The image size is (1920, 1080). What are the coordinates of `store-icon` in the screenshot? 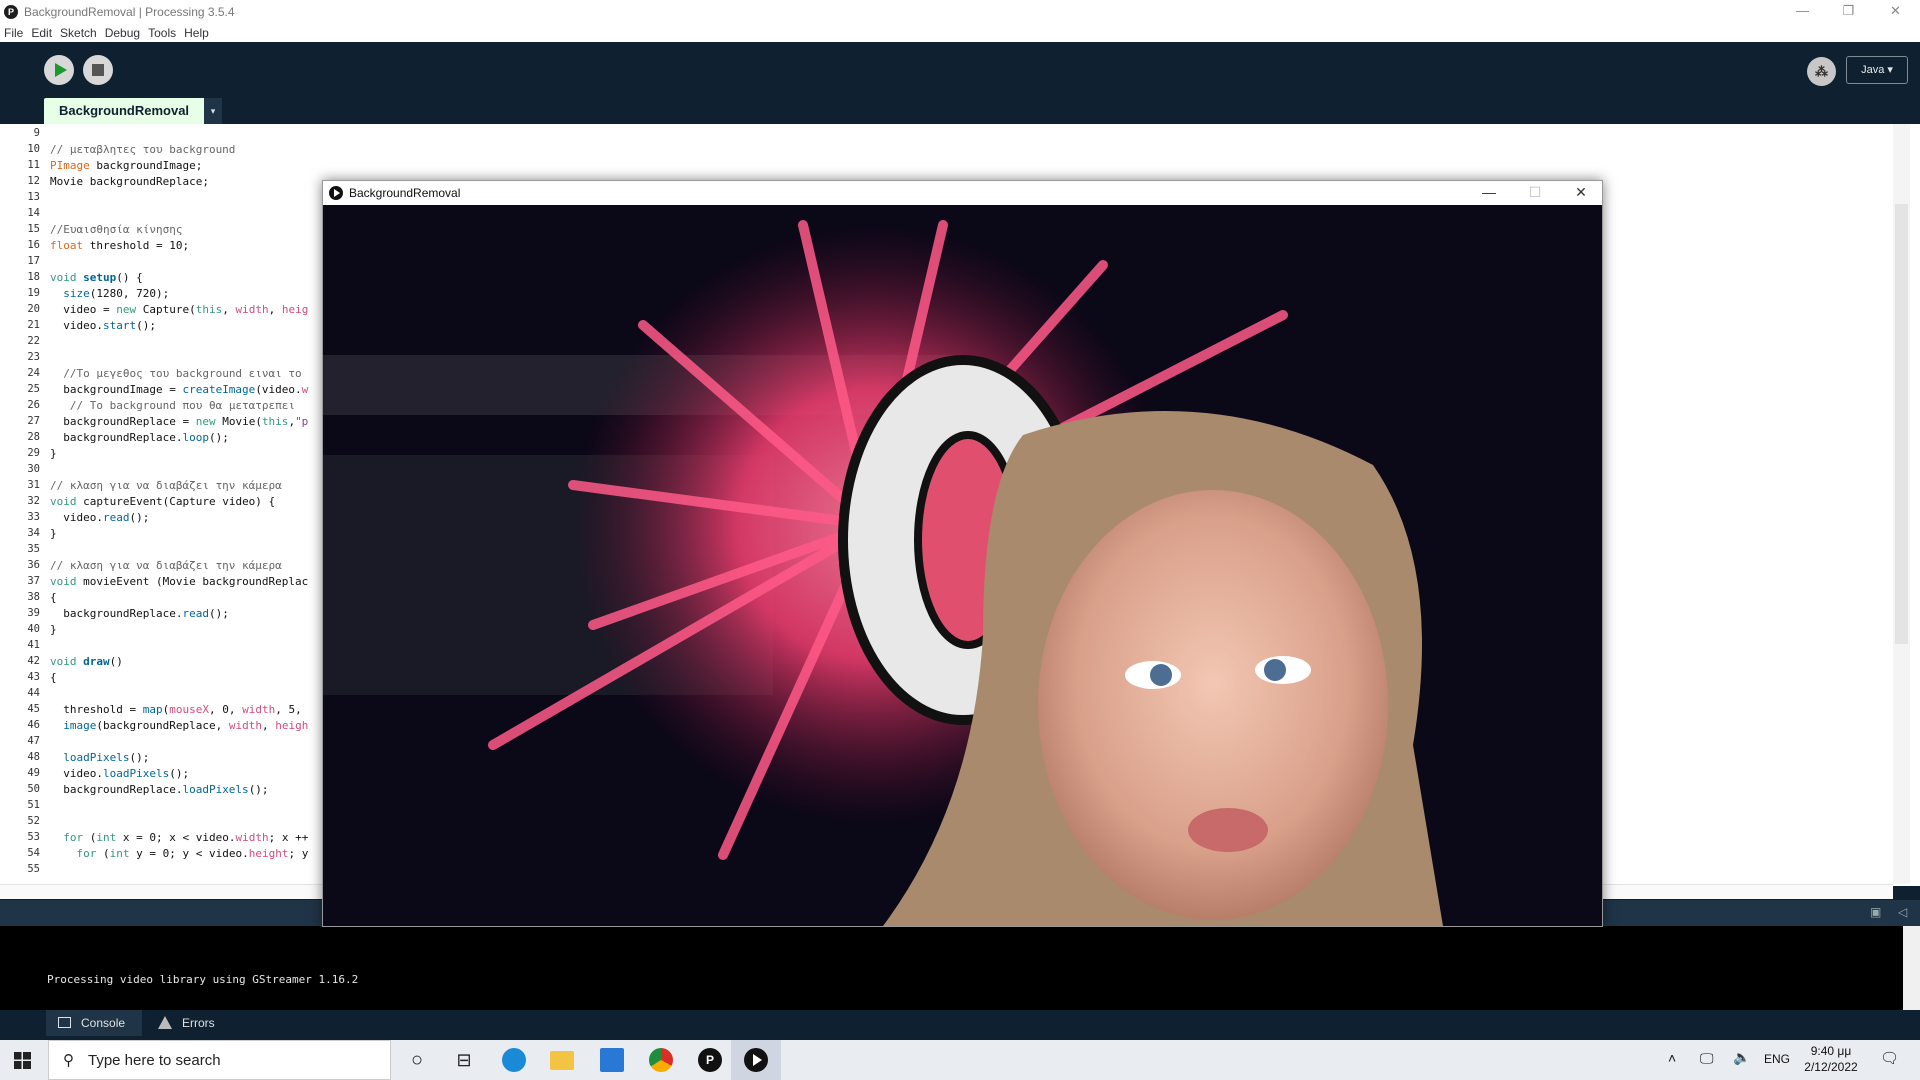 It's located at (612, 1060).